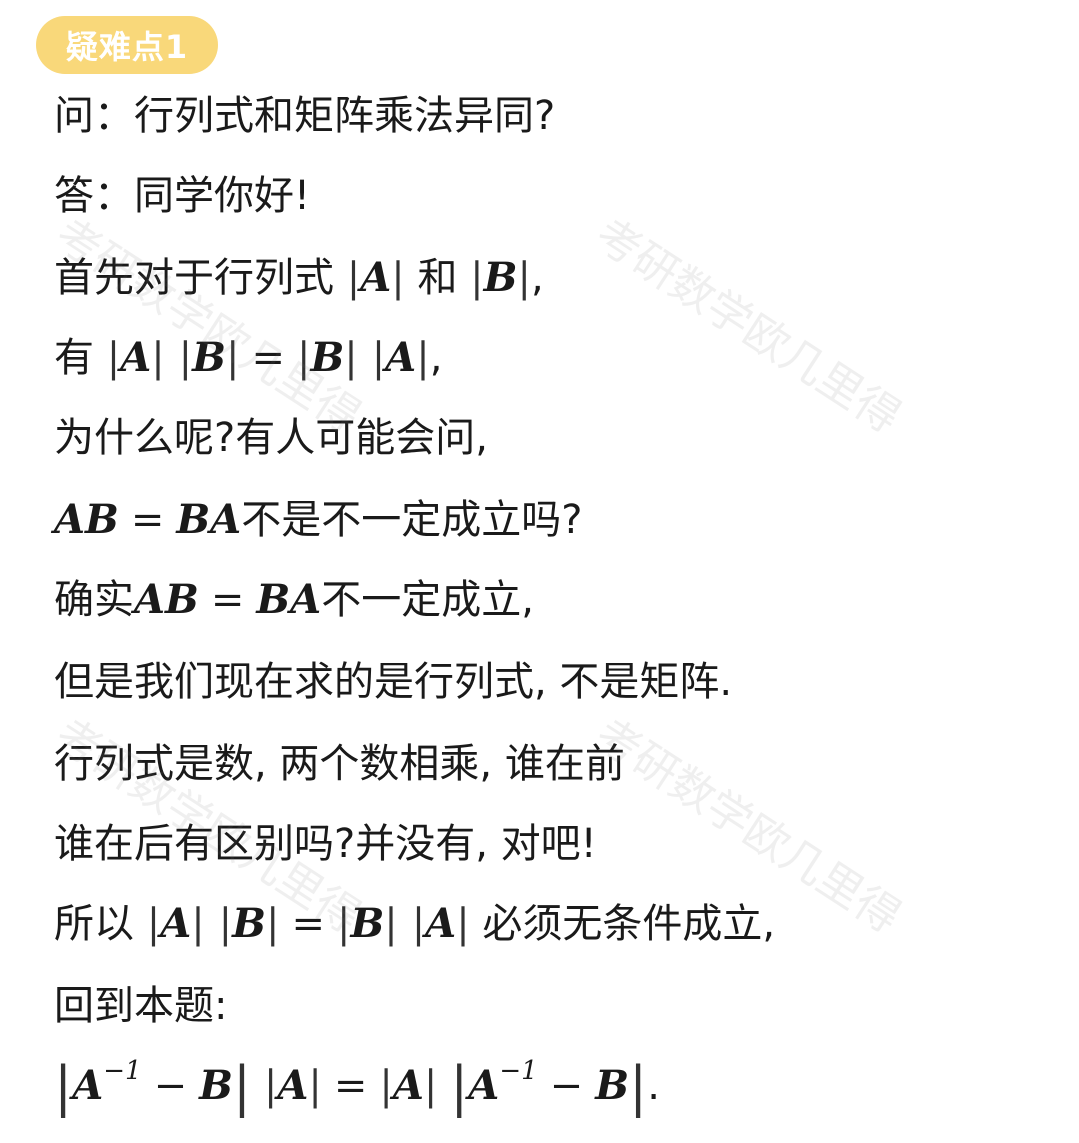  What do you see at coordinates (74, 358) in the screenshot?
I see `text-segment: 有` at bounding box center [74, 358].